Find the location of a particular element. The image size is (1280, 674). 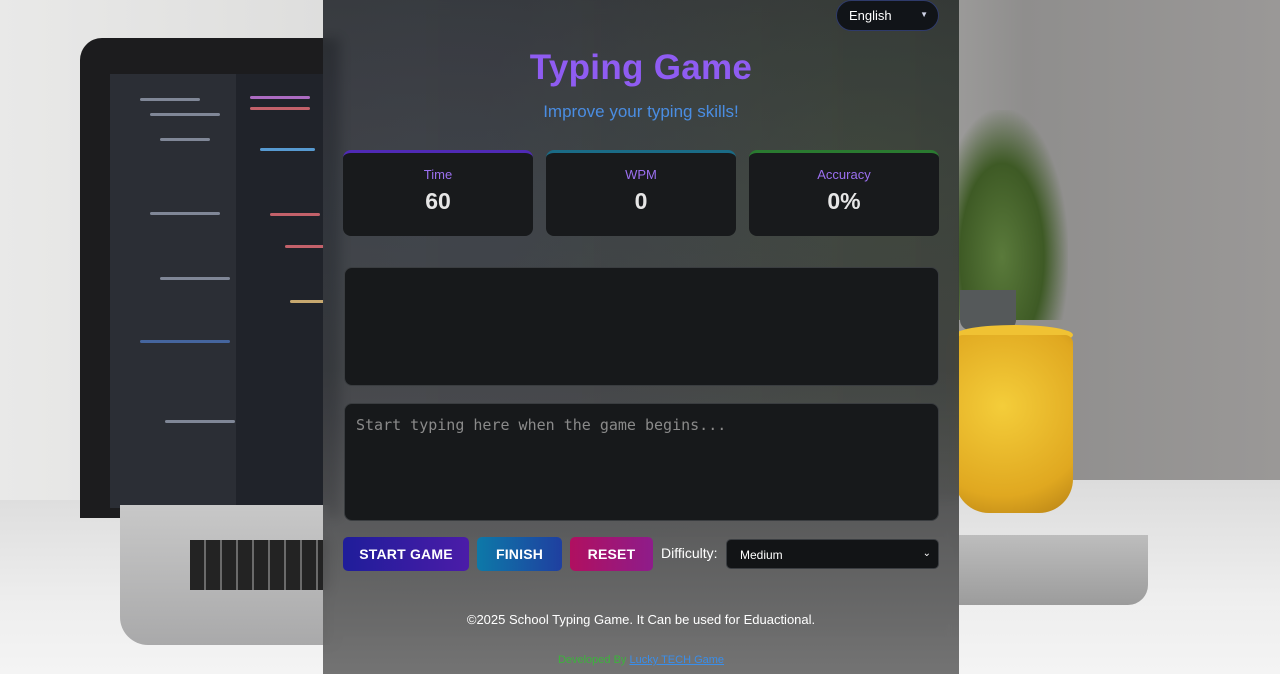

reset-button: RESET is located at coordinates (611, 554).